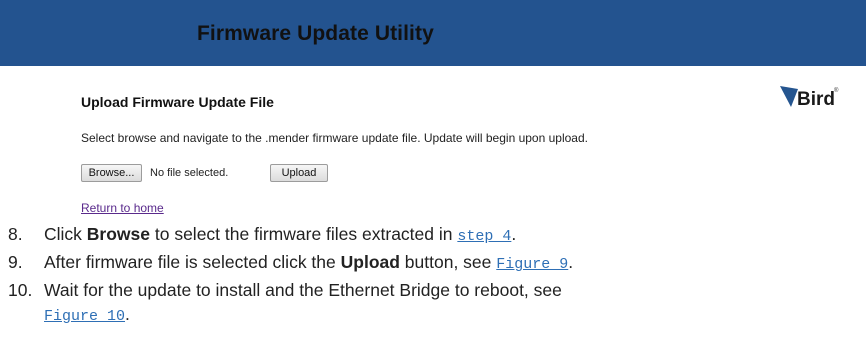 The height and width of the screenshot is (353, 866). I want to click on file-status: No file selected., so click(189, 173).